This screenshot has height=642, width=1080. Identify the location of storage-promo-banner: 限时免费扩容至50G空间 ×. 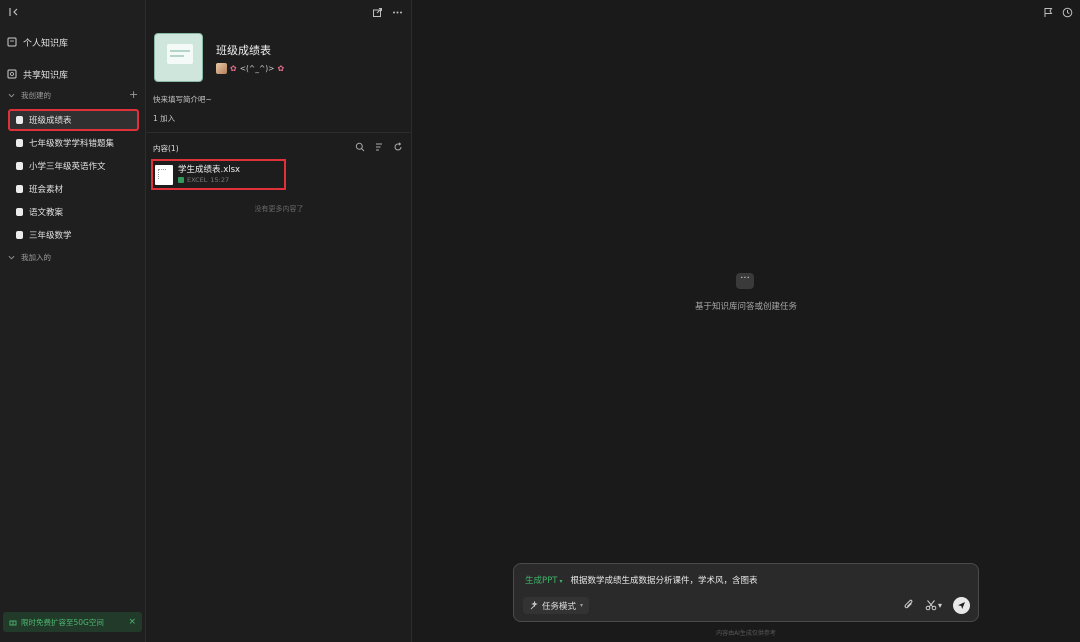
(72, 622).